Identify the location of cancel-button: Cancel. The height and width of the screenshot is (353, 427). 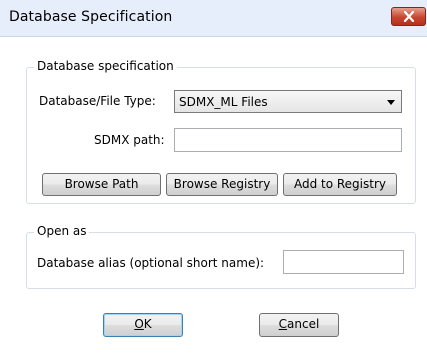
(299, 325).